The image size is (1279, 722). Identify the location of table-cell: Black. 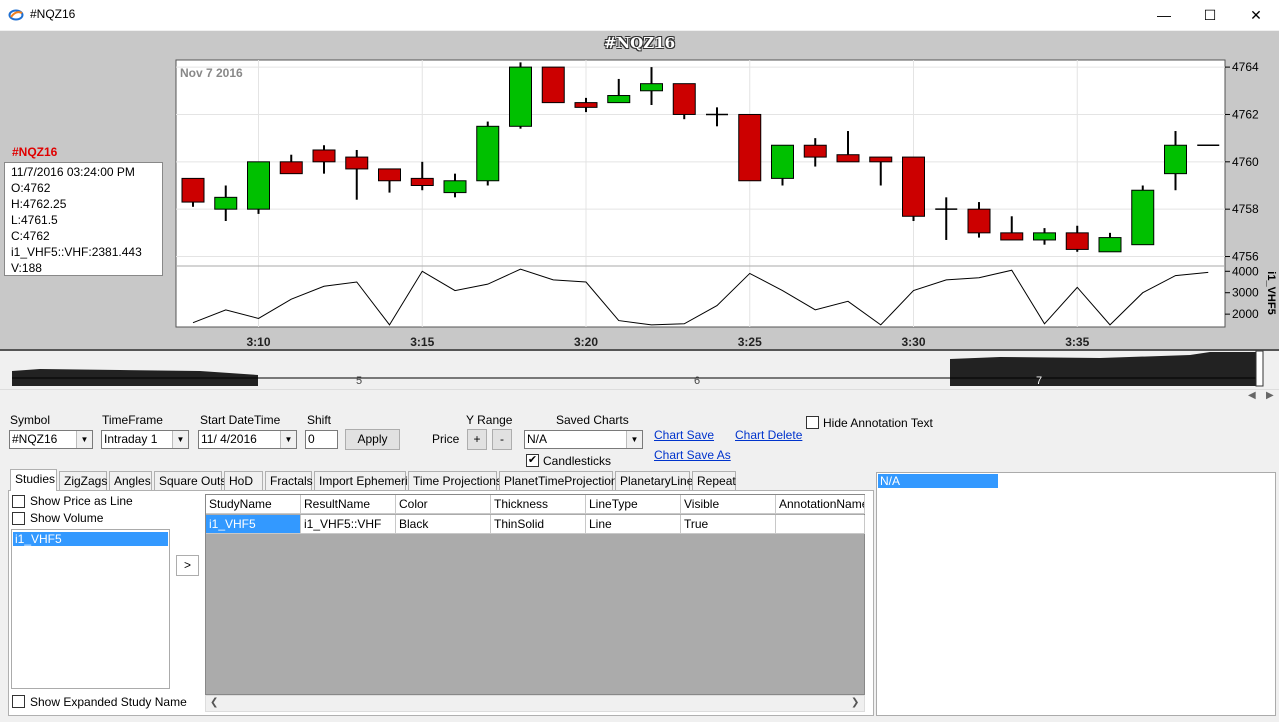
(443, 524).